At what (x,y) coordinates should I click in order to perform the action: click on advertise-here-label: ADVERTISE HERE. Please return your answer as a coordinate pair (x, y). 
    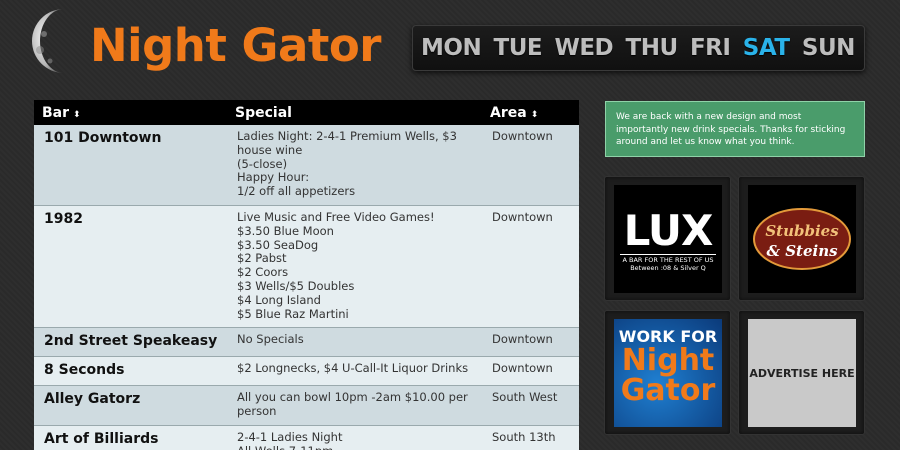
    Looking at the image, I should click on (802, 373).